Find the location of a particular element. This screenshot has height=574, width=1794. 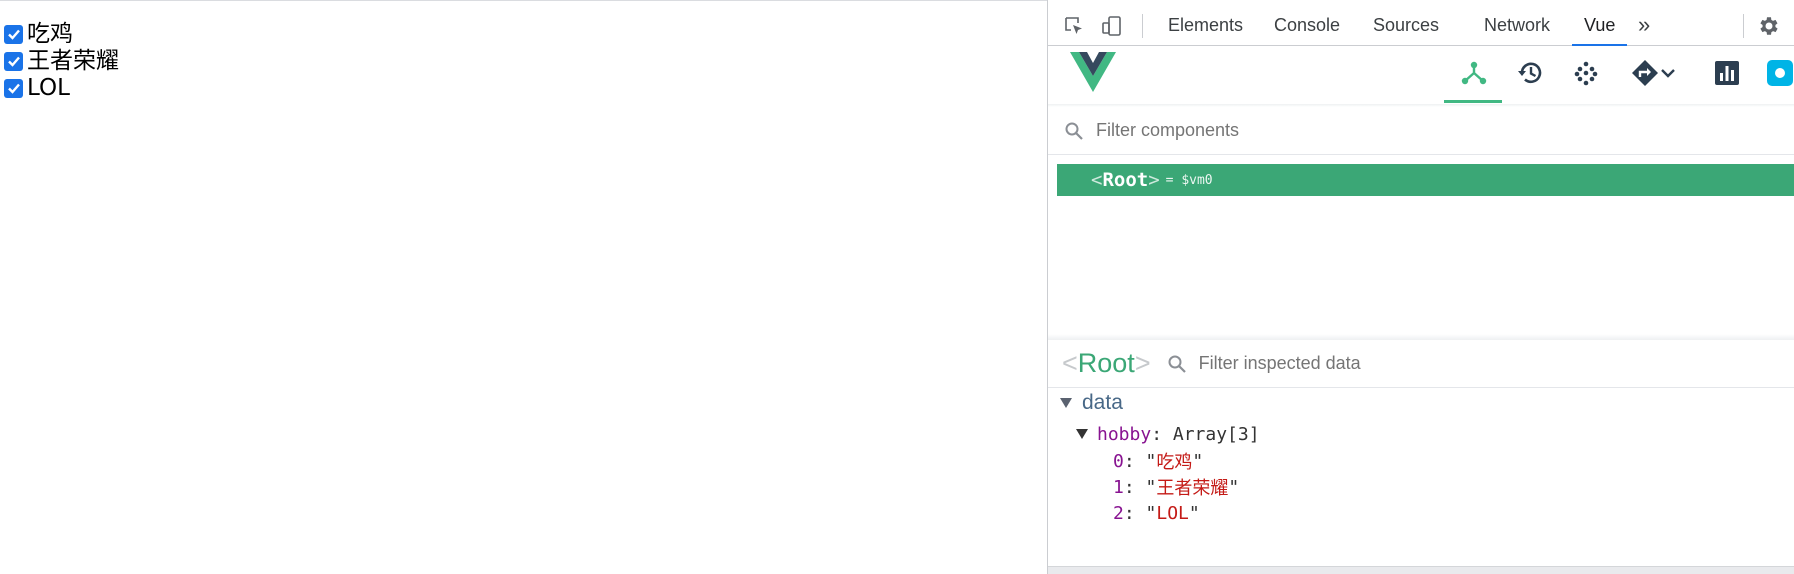

checkbox-wangzherongyao is located at coordinates (13, 61).